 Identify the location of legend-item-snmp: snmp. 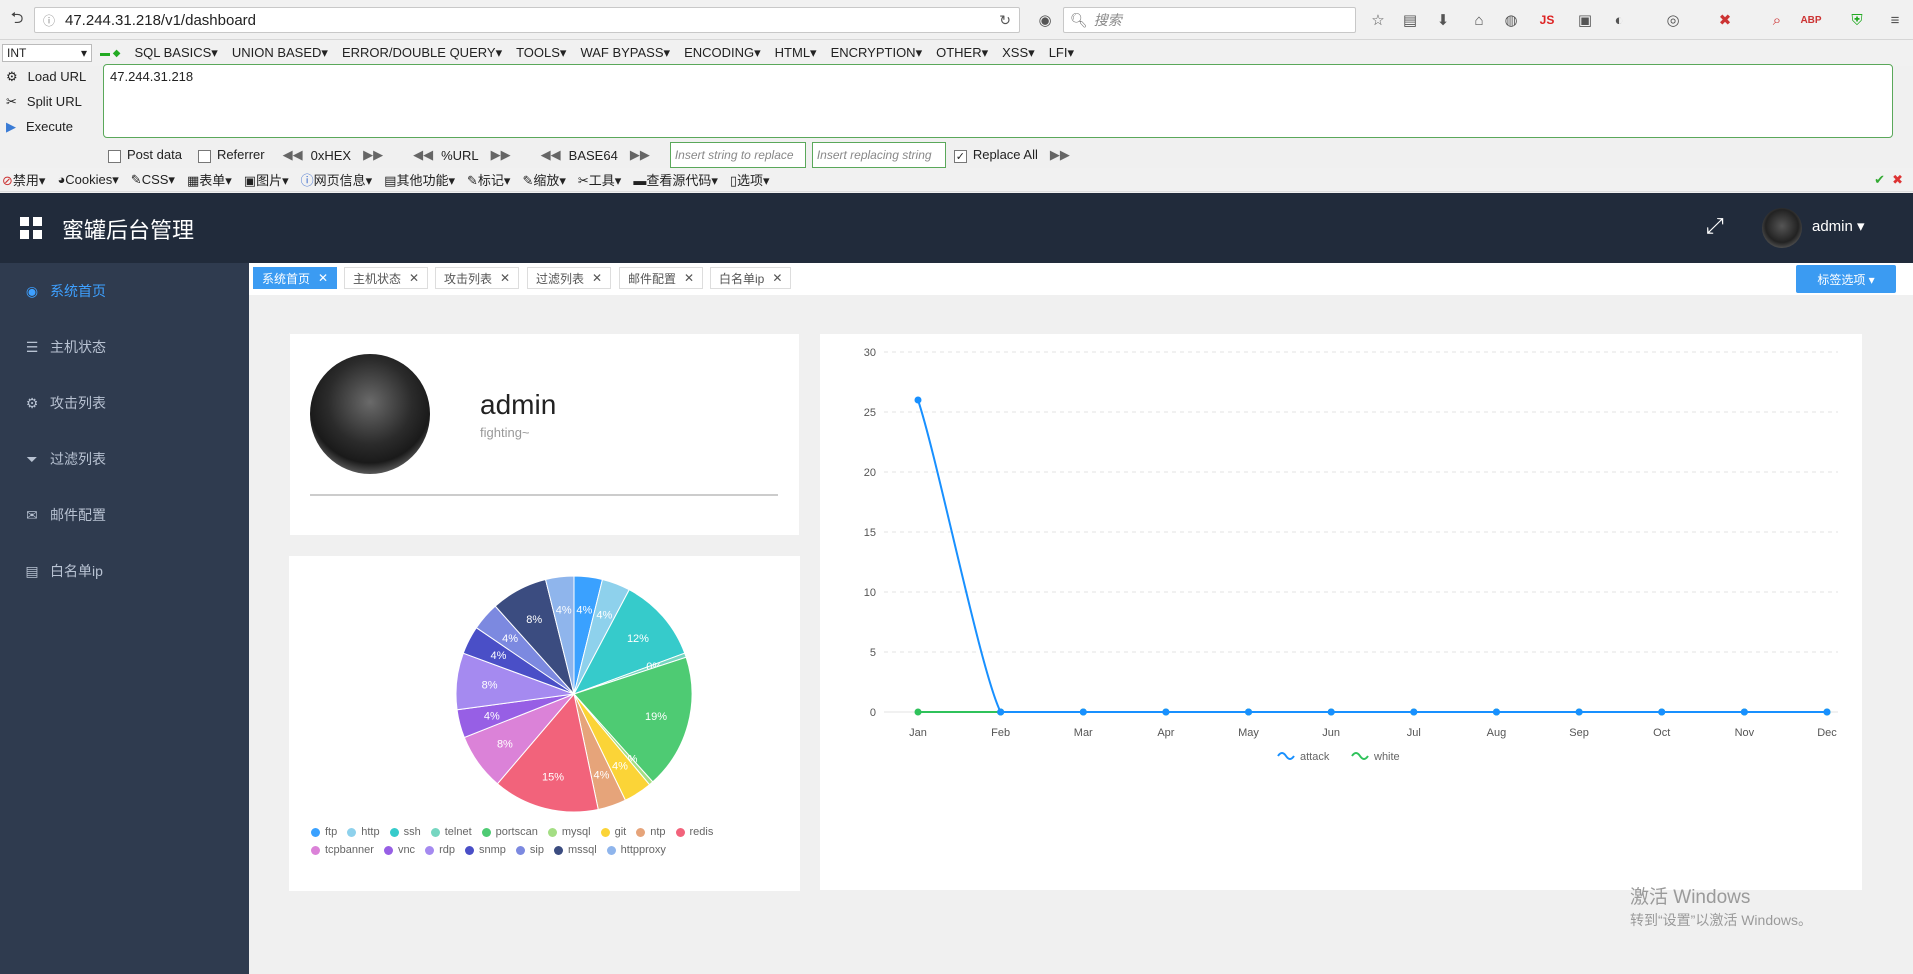
(485, 850).